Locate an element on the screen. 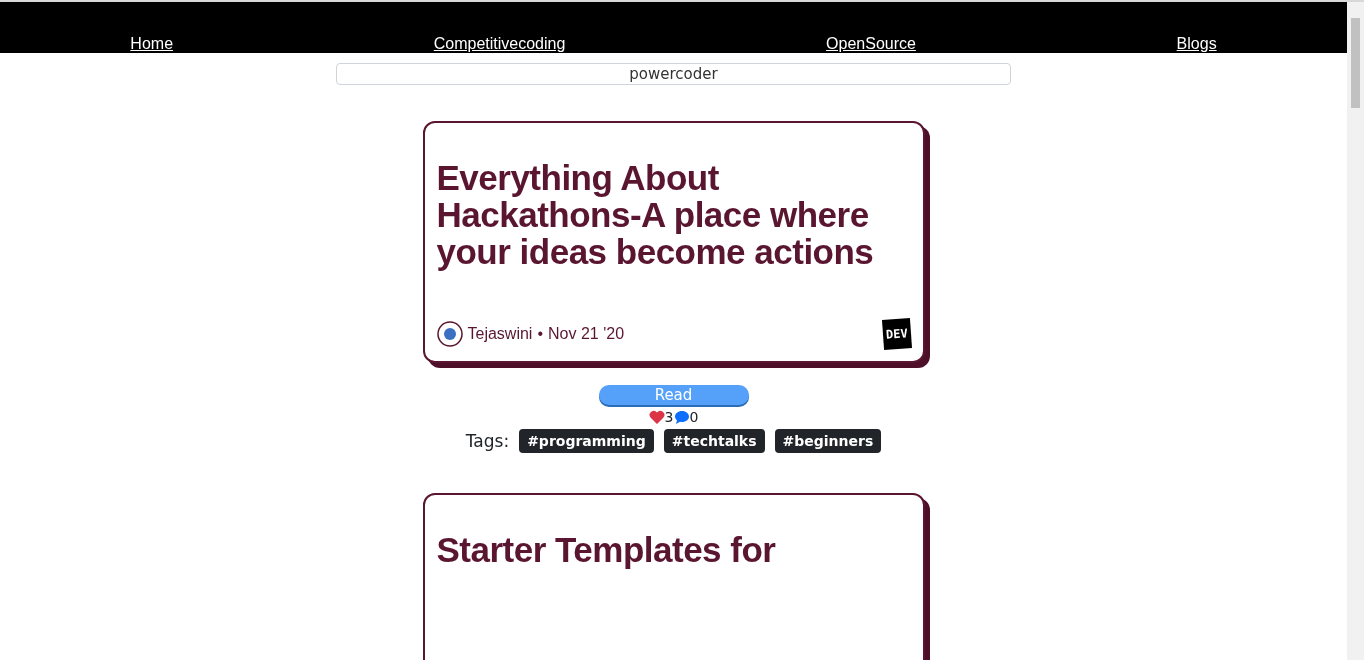  tags-label: Tags: is located at coordinates (487, 441).